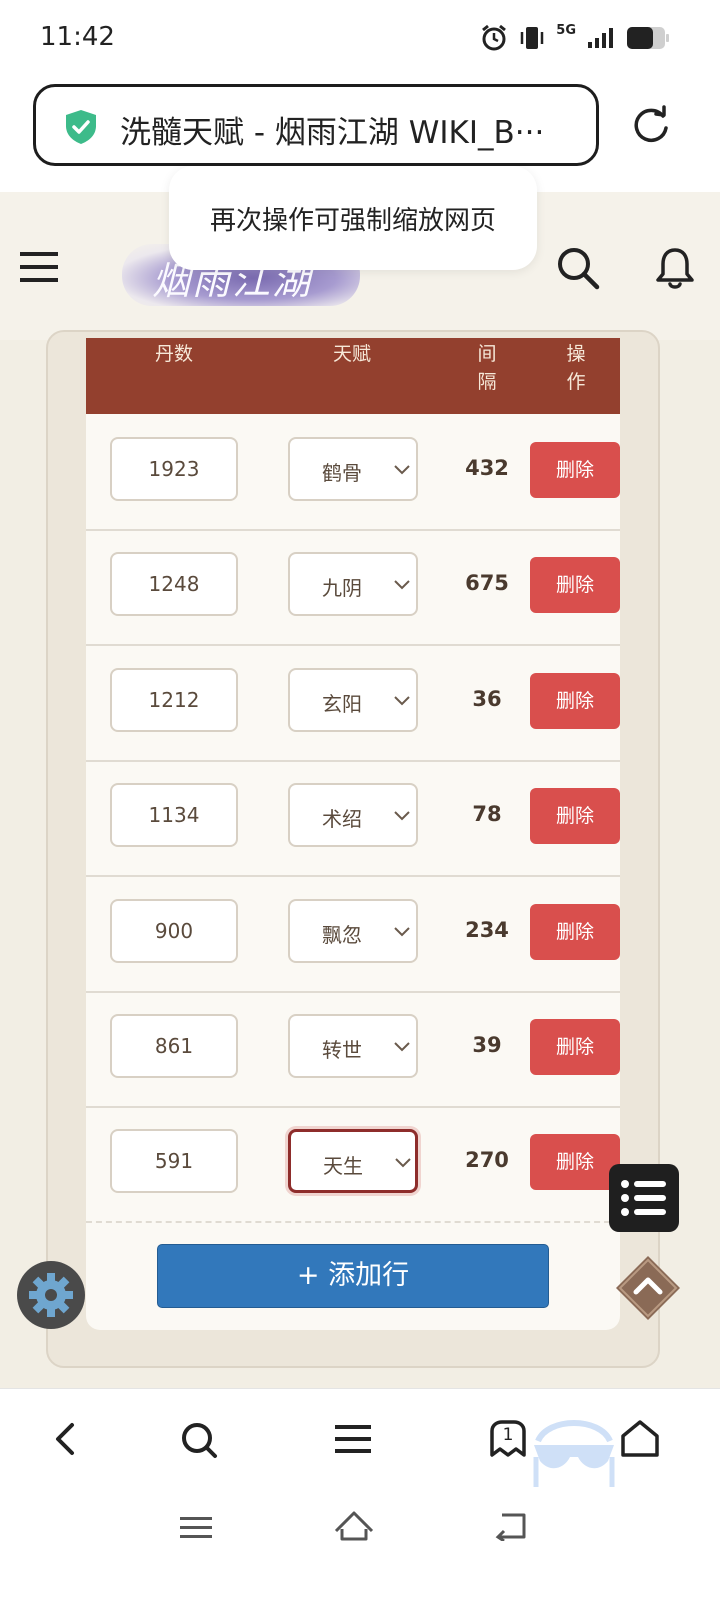 This screenshot has height=1601, width=720. Describe the element at coordinates (67, 1439) in the screenshot. I see `back-icon` at that location.